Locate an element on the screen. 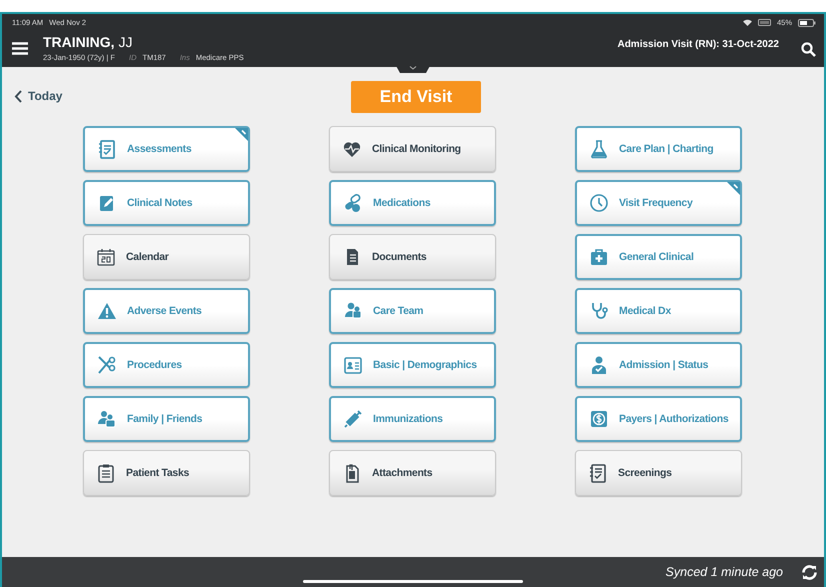 Image resolution: width=826 pixels, height=587 pixels. menu-tile: Payers | Authorizations is located at coordinates (658, 419).